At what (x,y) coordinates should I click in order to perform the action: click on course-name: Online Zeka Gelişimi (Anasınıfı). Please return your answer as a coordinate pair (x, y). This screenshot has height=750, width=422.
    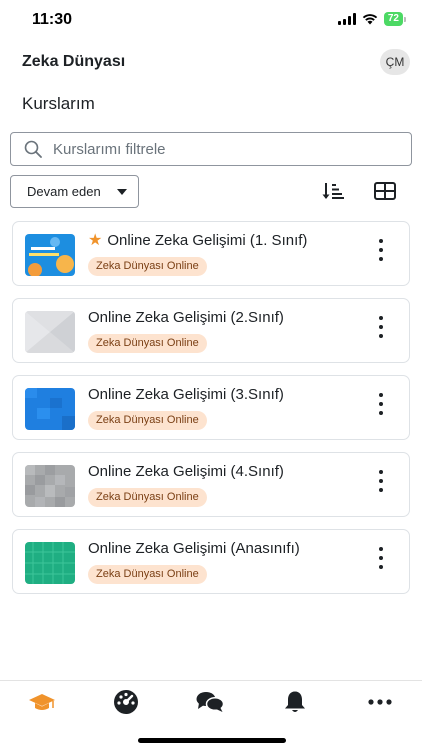
    Looking at the image, I should click on (194, 548).